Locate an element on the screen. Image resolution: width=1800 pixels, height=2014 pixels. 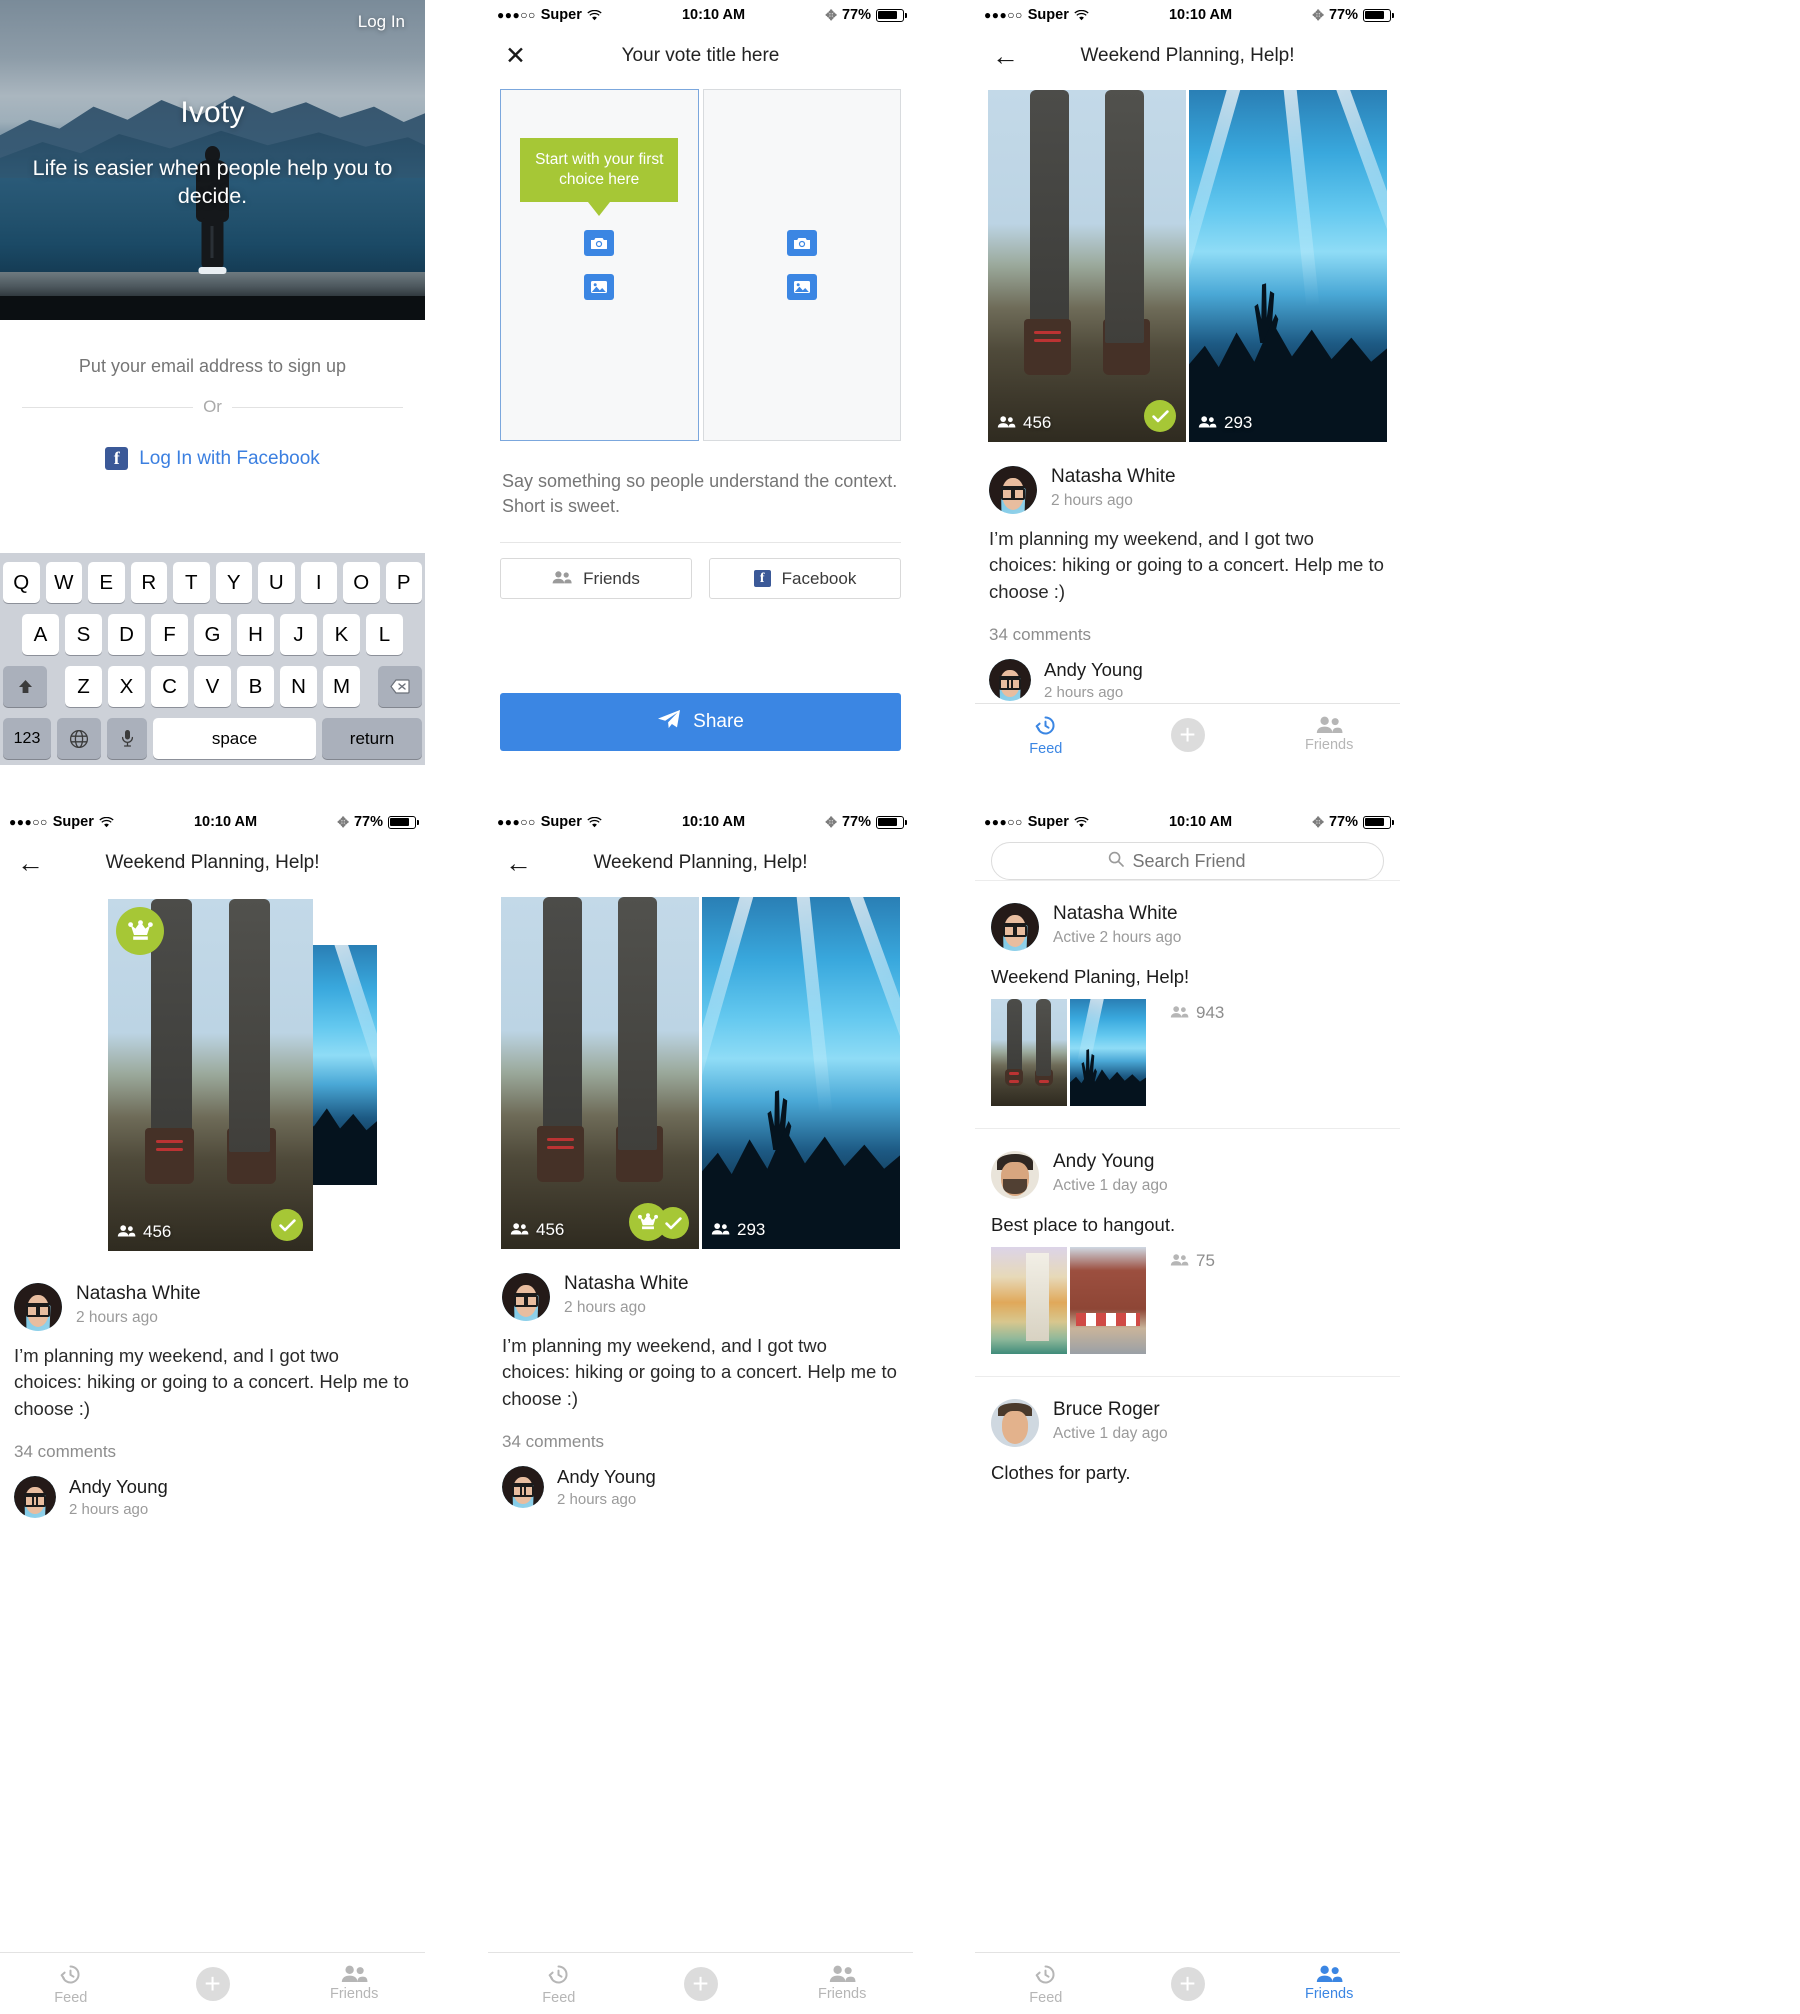
key-t: T is located at coordinates (191, 582).